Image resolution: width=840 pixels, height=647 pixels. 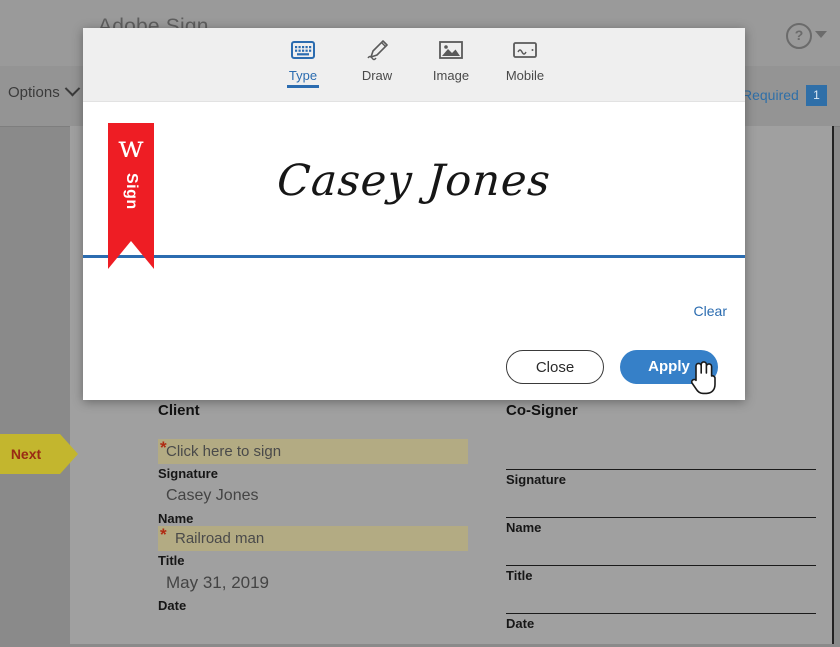 What do you see at coordinates (451, 75) in the screenshot?
I see `tab-image-label: Image` at bounding box center [451, 75].